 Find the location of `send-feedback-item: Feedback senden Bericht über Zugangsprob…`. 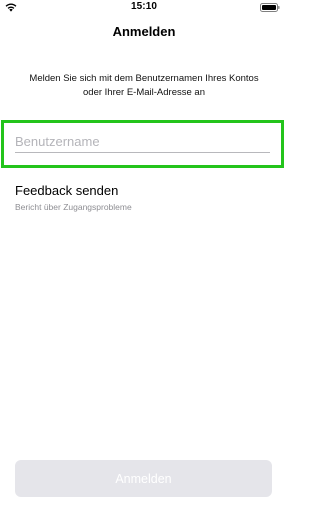

send-feedback-item: Feedback senden Bericht über Zugangsprob… is located at coordinates (115, 197).